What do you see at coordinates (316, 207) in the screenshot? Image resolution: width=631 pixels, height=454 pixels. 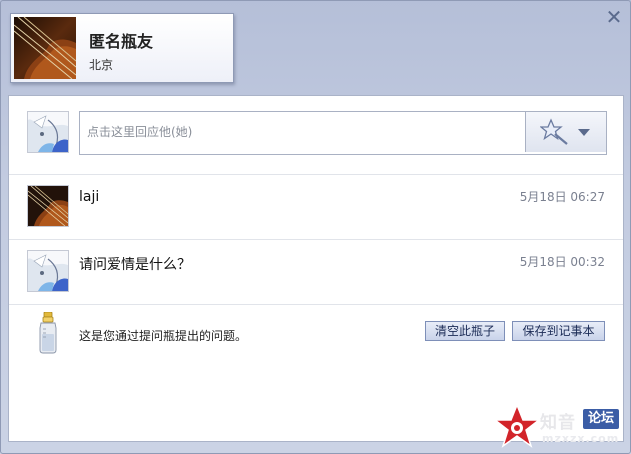 I see `message-row: laji 5月18日 06:27` at bounding box center [316, 207].